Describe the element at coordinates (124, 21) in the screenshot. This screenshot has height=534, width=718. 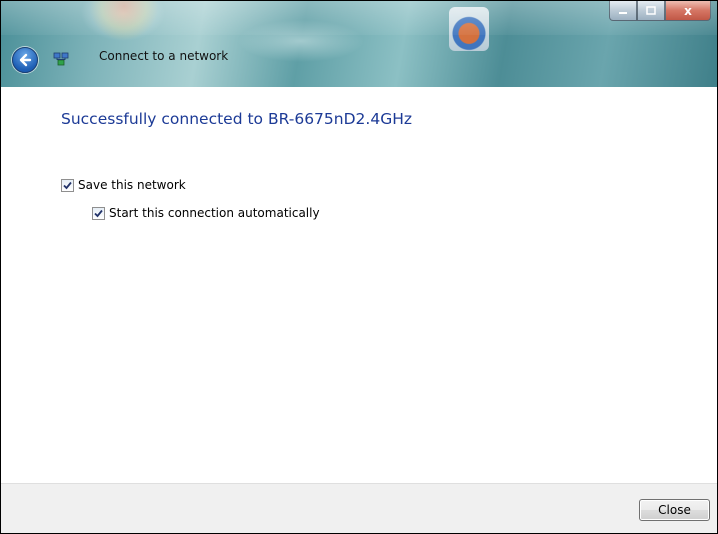
I see `background-glow` at that location.